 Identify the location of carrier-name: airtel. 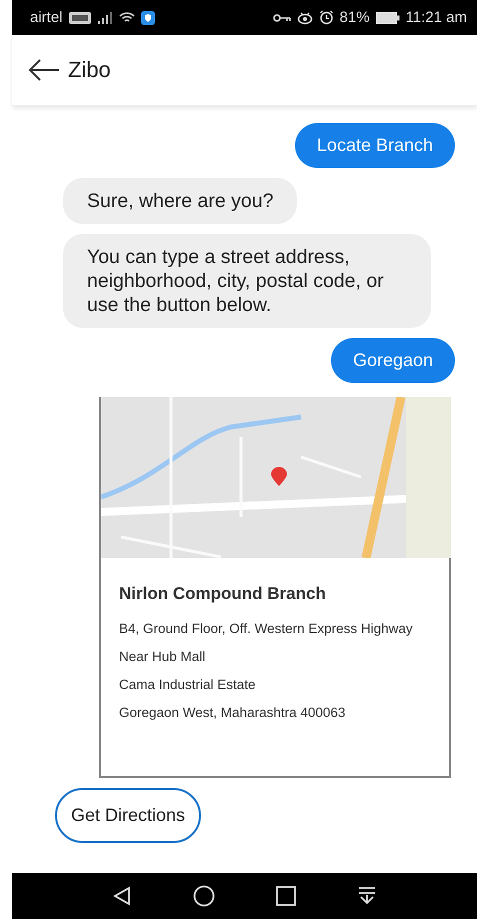
(46, 17).